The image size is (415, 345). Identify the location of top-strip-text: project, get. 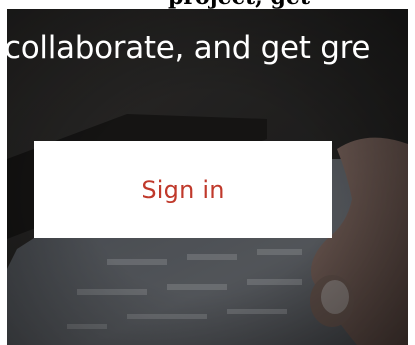
(239, 4).